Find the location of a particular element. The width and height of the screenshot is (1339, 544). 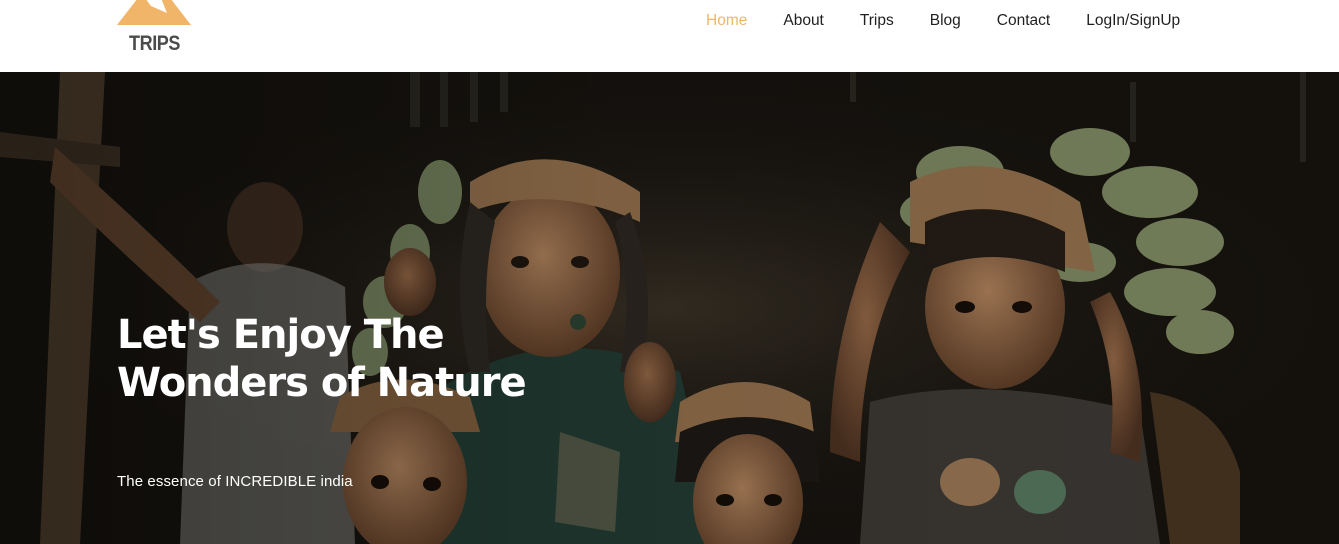

nav-link-contact: Contact is located at coordinates (1023, 21).